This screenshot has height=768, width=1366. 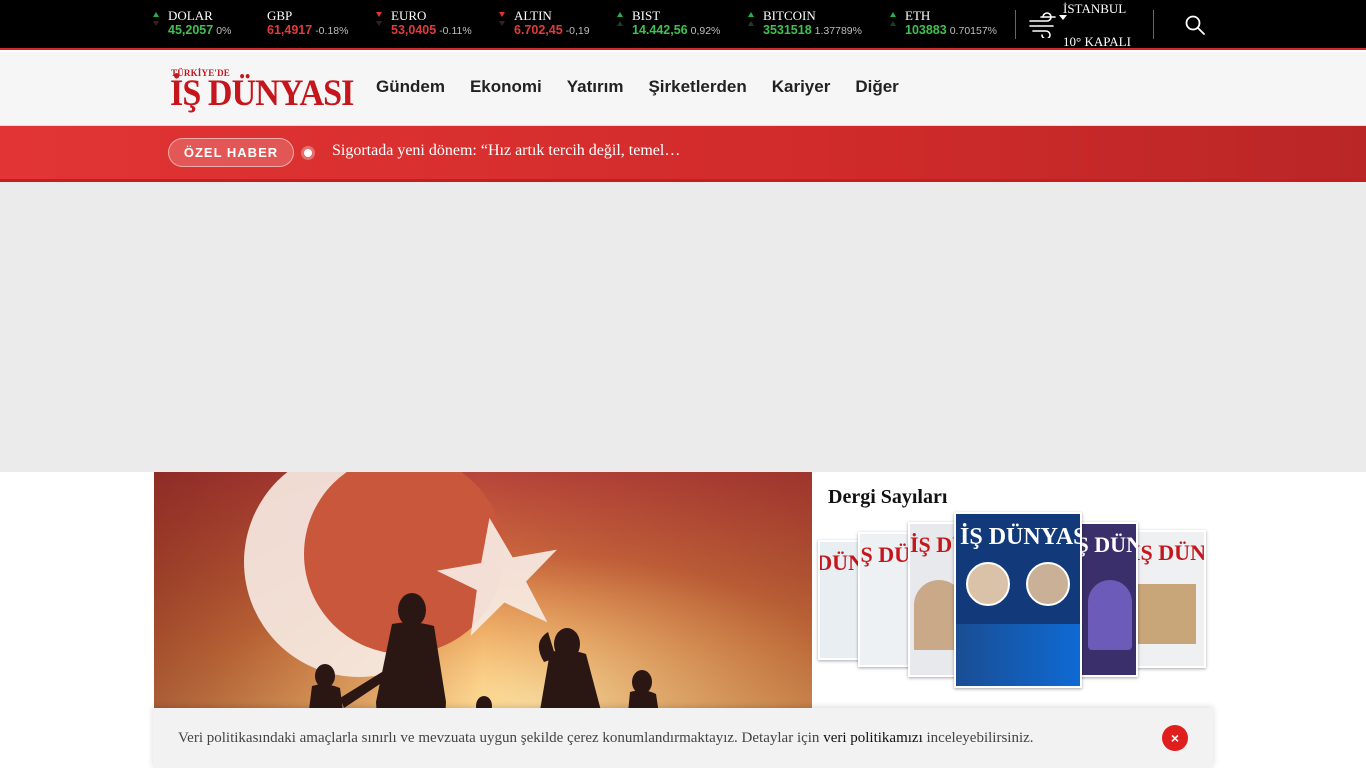 I want to click on ticker-name: DOLAR, so click(x=190, y=15).